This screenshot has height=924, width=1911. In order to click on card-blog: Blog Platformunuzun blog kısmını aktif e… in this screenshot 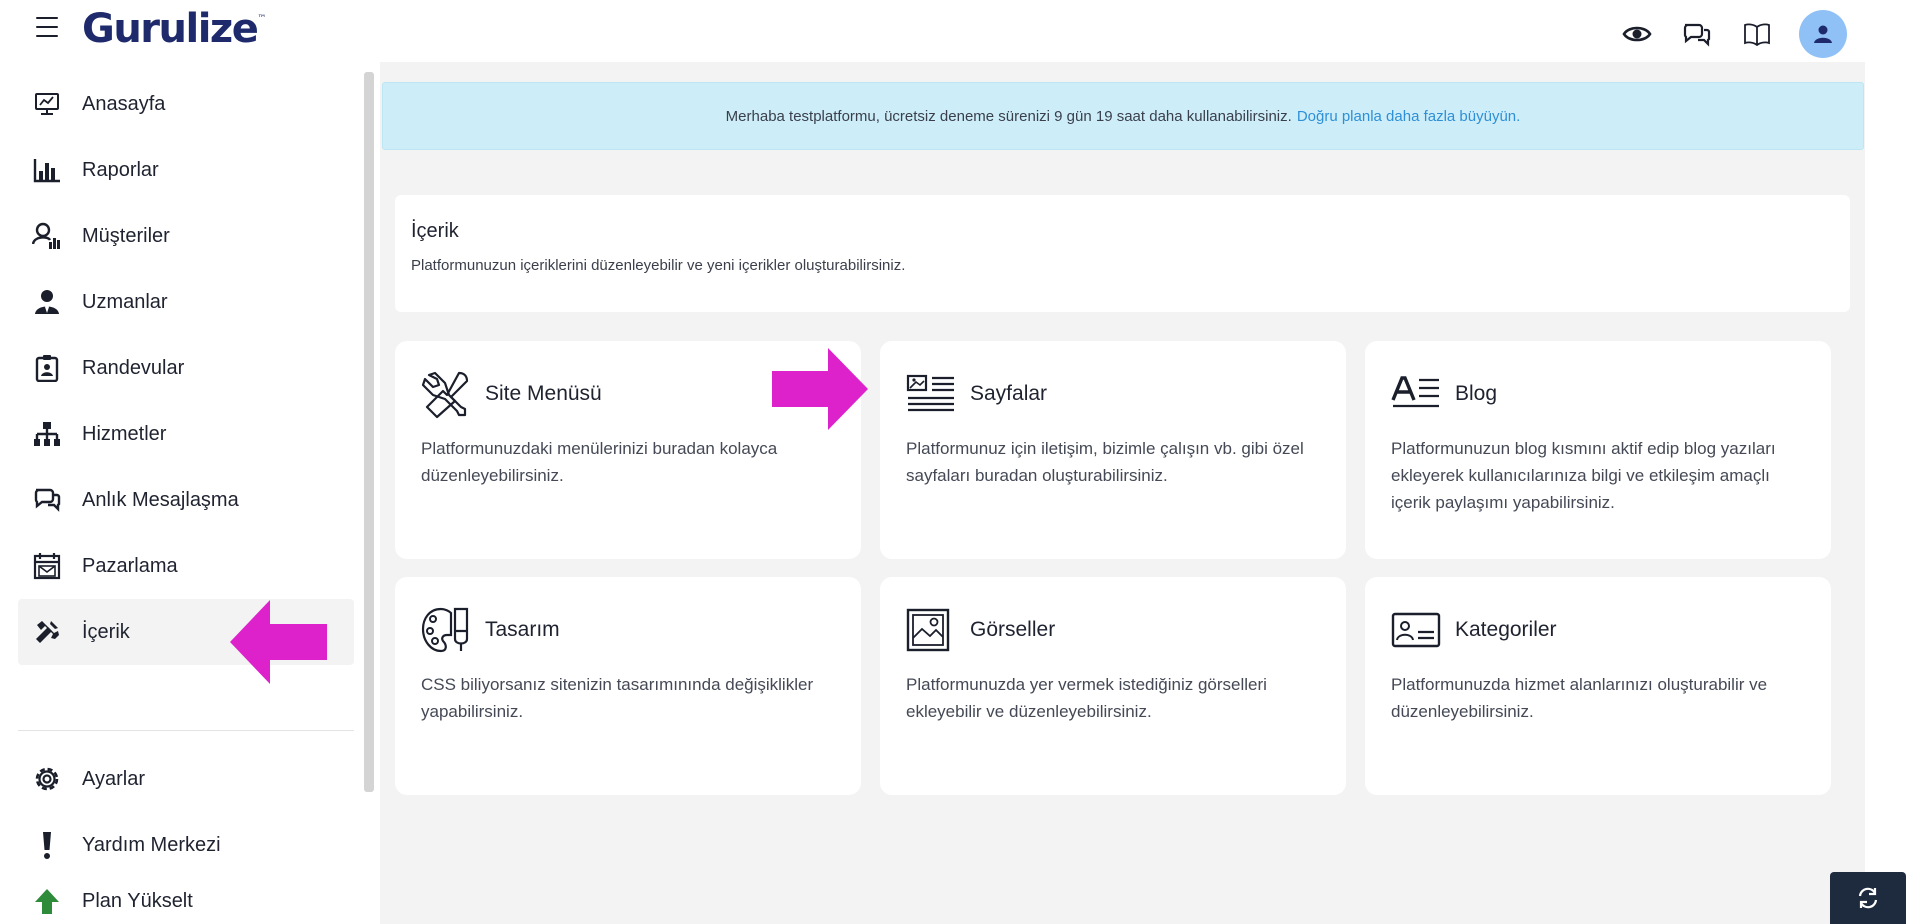, I will do `click(1598, 450)`.